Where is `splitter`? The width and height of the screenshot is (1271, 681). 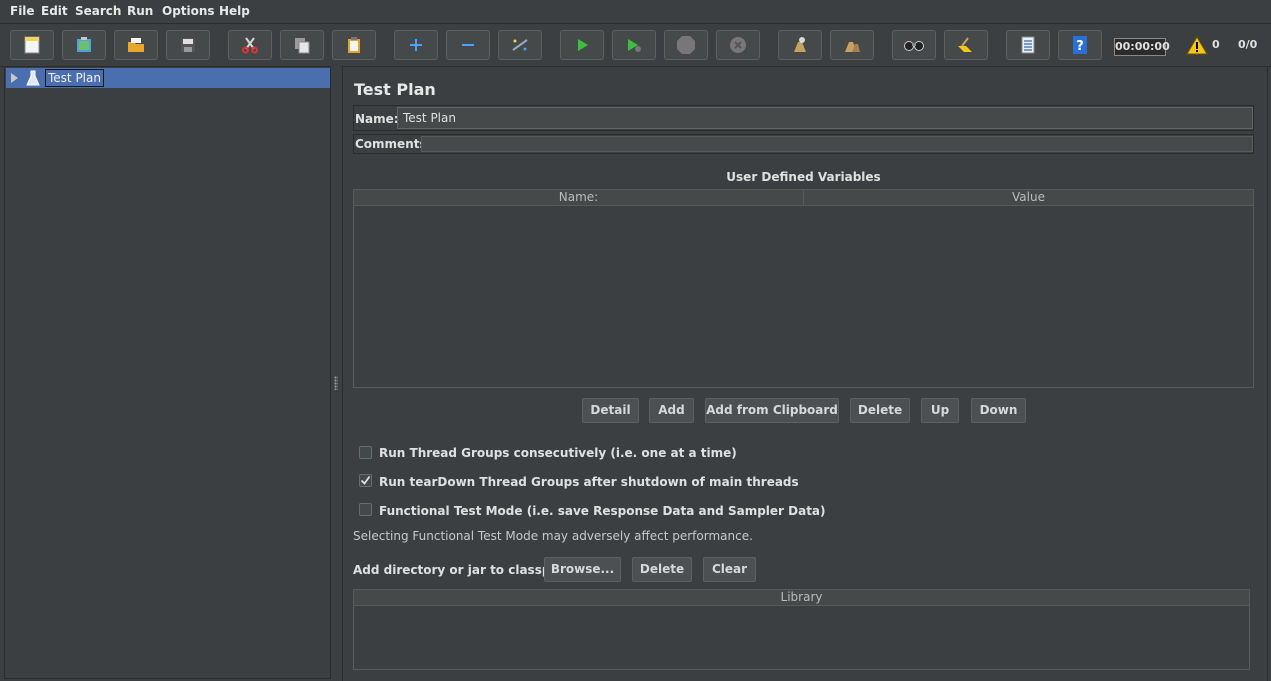 splitter is located at coordinates (336, 373).